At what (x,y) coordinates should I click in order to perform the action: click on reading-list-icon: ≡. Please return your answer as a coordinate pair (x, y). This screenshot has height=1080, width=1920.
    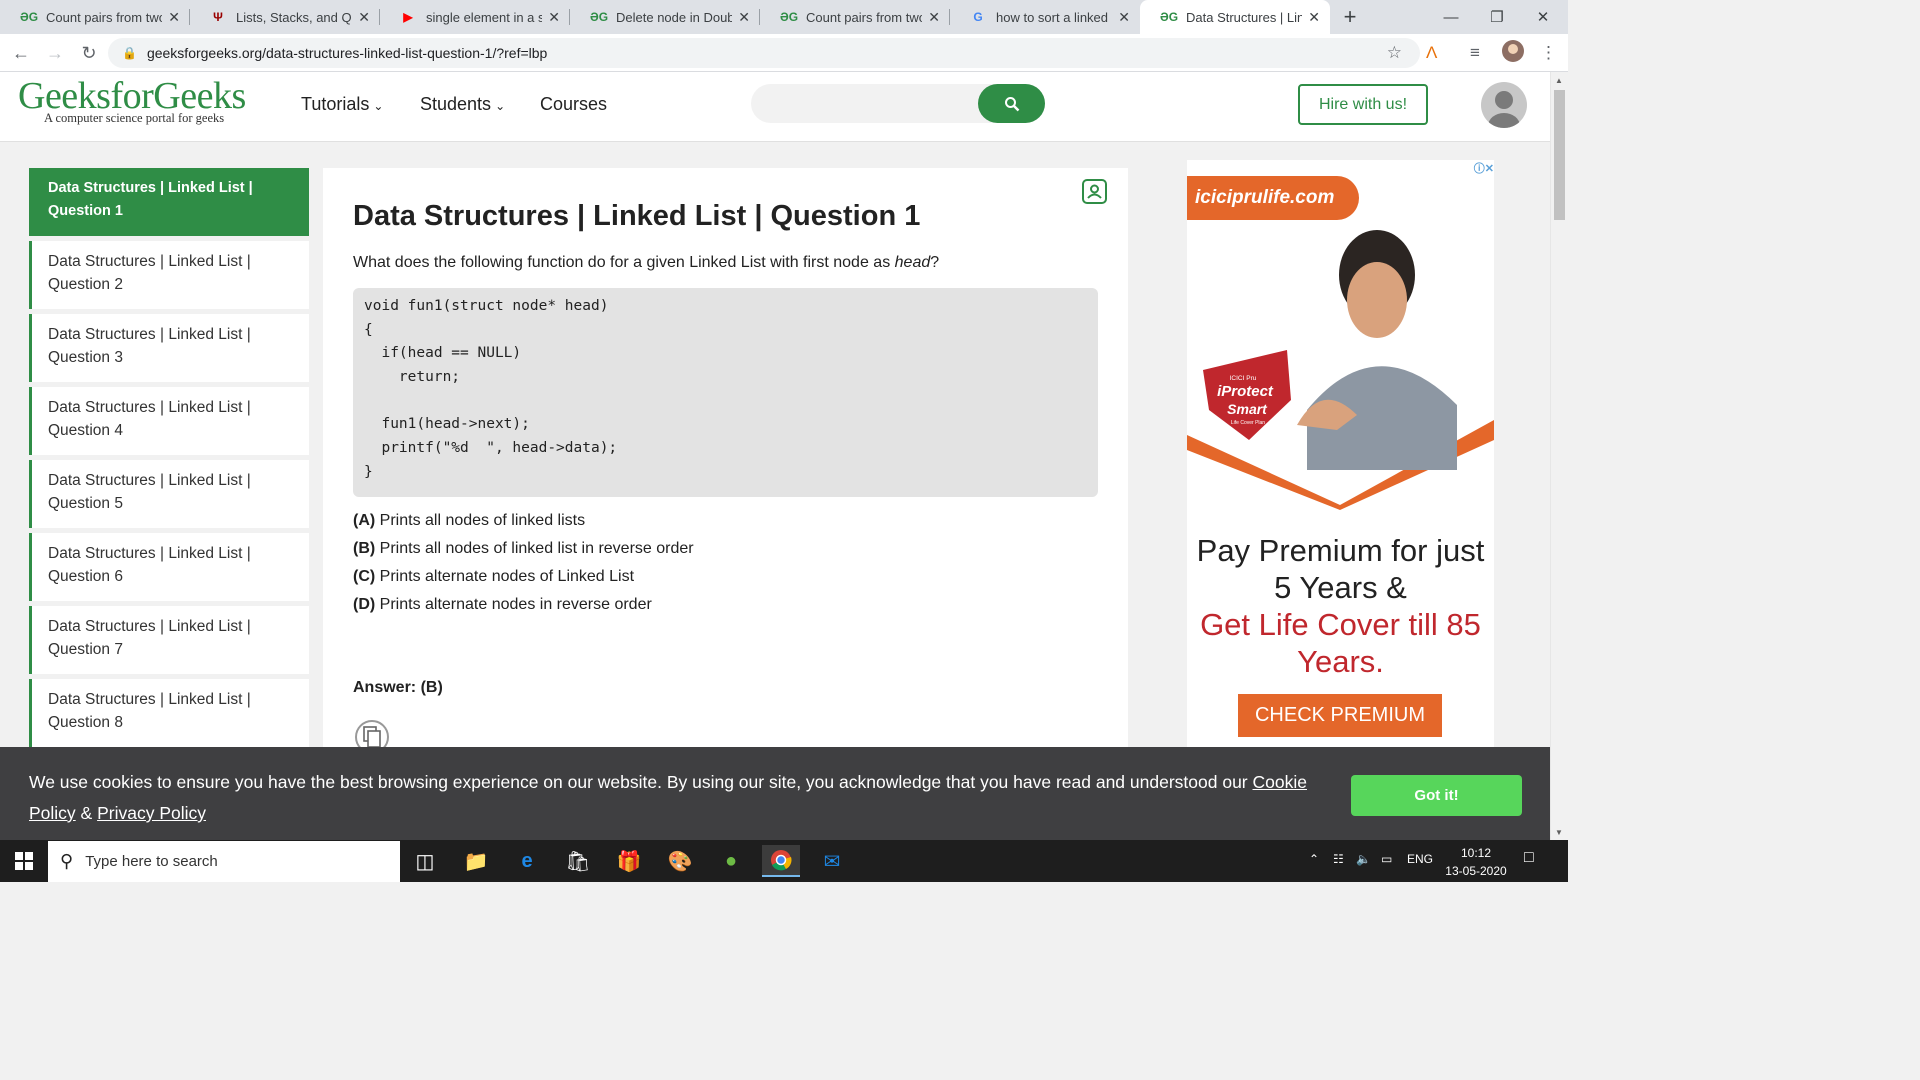
    Looking at the image, I should click on (1475, 53).